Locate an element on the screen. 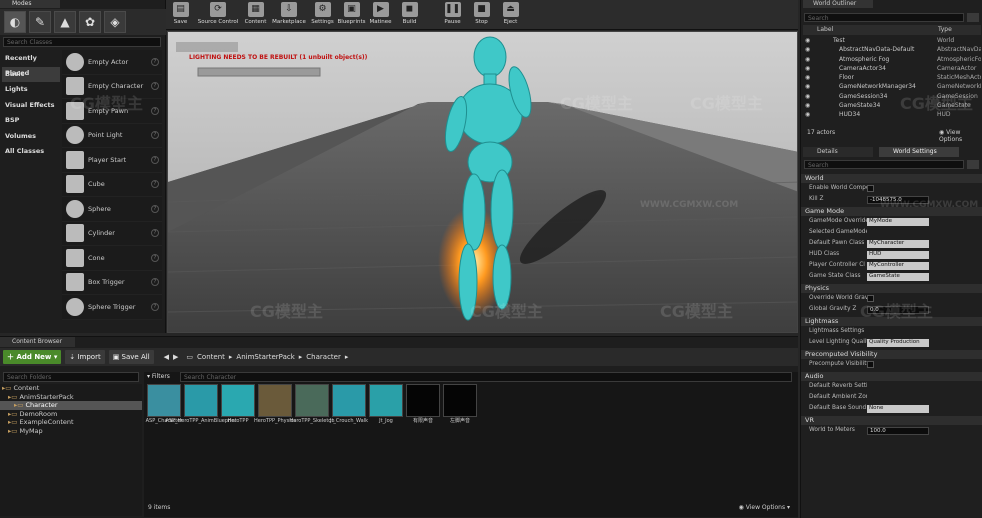 The width and height of the screenshot is (982, 518). property-dropdown: MyController is located at coordinates (898, 265).